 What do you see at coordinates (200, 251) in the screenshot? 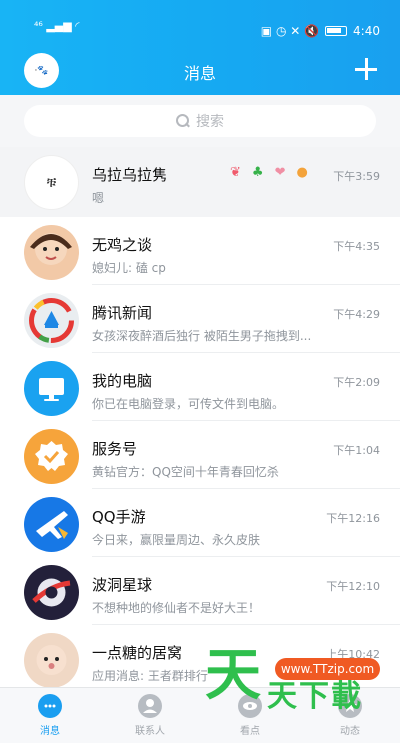
I see `conversation-row: 无鸡之谈 媳妇儿: 磕 cp 下午4:35` at bounding box center [200, 251].